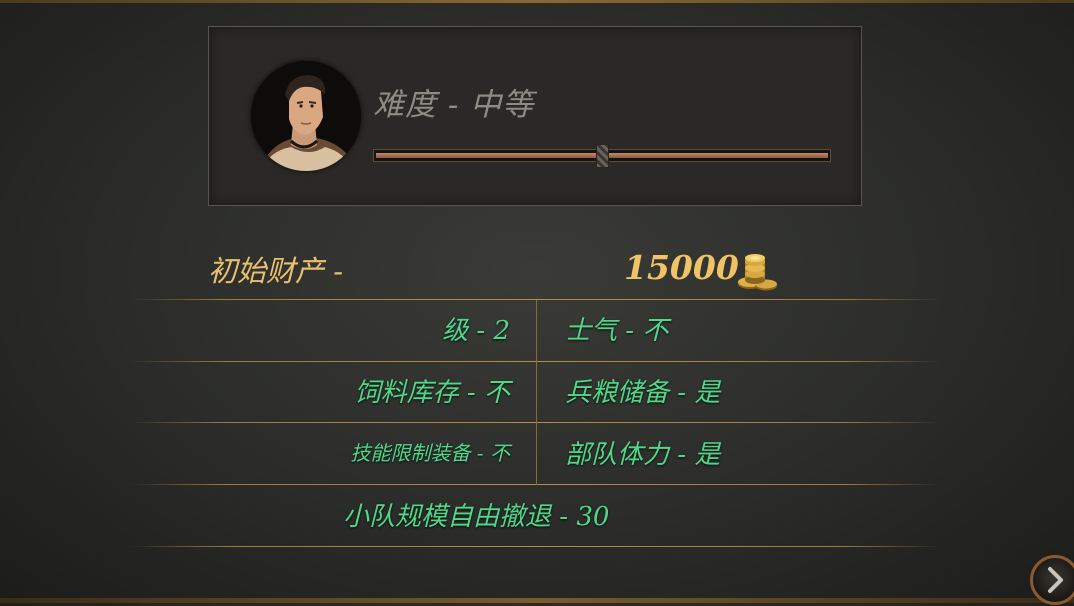 This screenshot has width=1074, height=606. What do you see at coordinates (757, 272) in the screenshot?
I see `gold-coins-icon` at bounding box center [757, 272].